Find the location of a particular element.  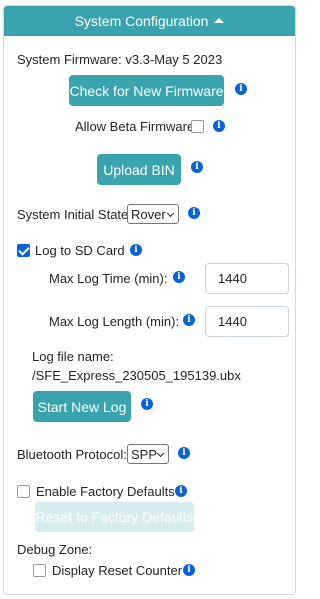

reset-factory-defaults-button: Reset to Factory Defaults is located at coordinates (114, 517).